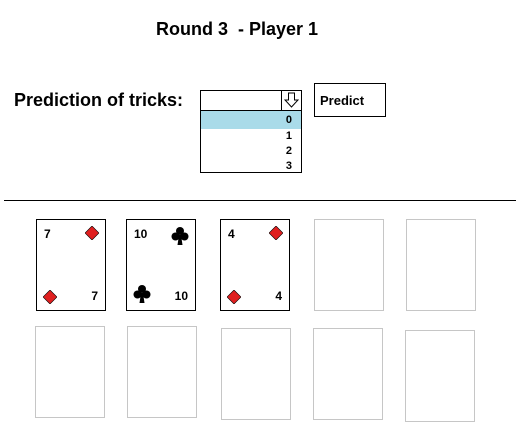 This screenshot has width=516, height=441. I want to click on hand-card-2: 10 10, so click(161, 265).